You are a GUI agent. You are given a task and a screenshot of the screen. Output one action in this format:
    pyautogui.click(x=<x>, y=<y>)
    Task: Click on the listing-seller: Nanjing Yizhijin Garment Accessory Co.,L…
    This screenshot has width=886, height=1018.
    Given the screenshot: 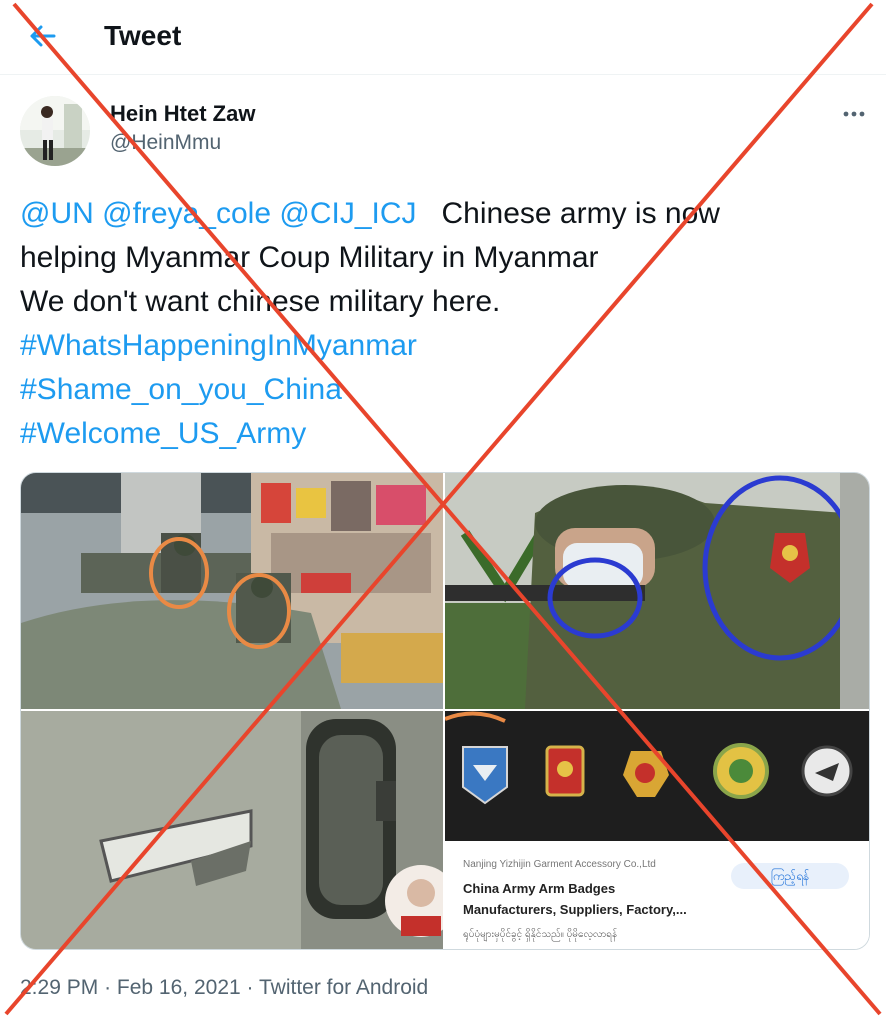 What is the action you would take?
    pyautogui.click(x=559, y=864)
    